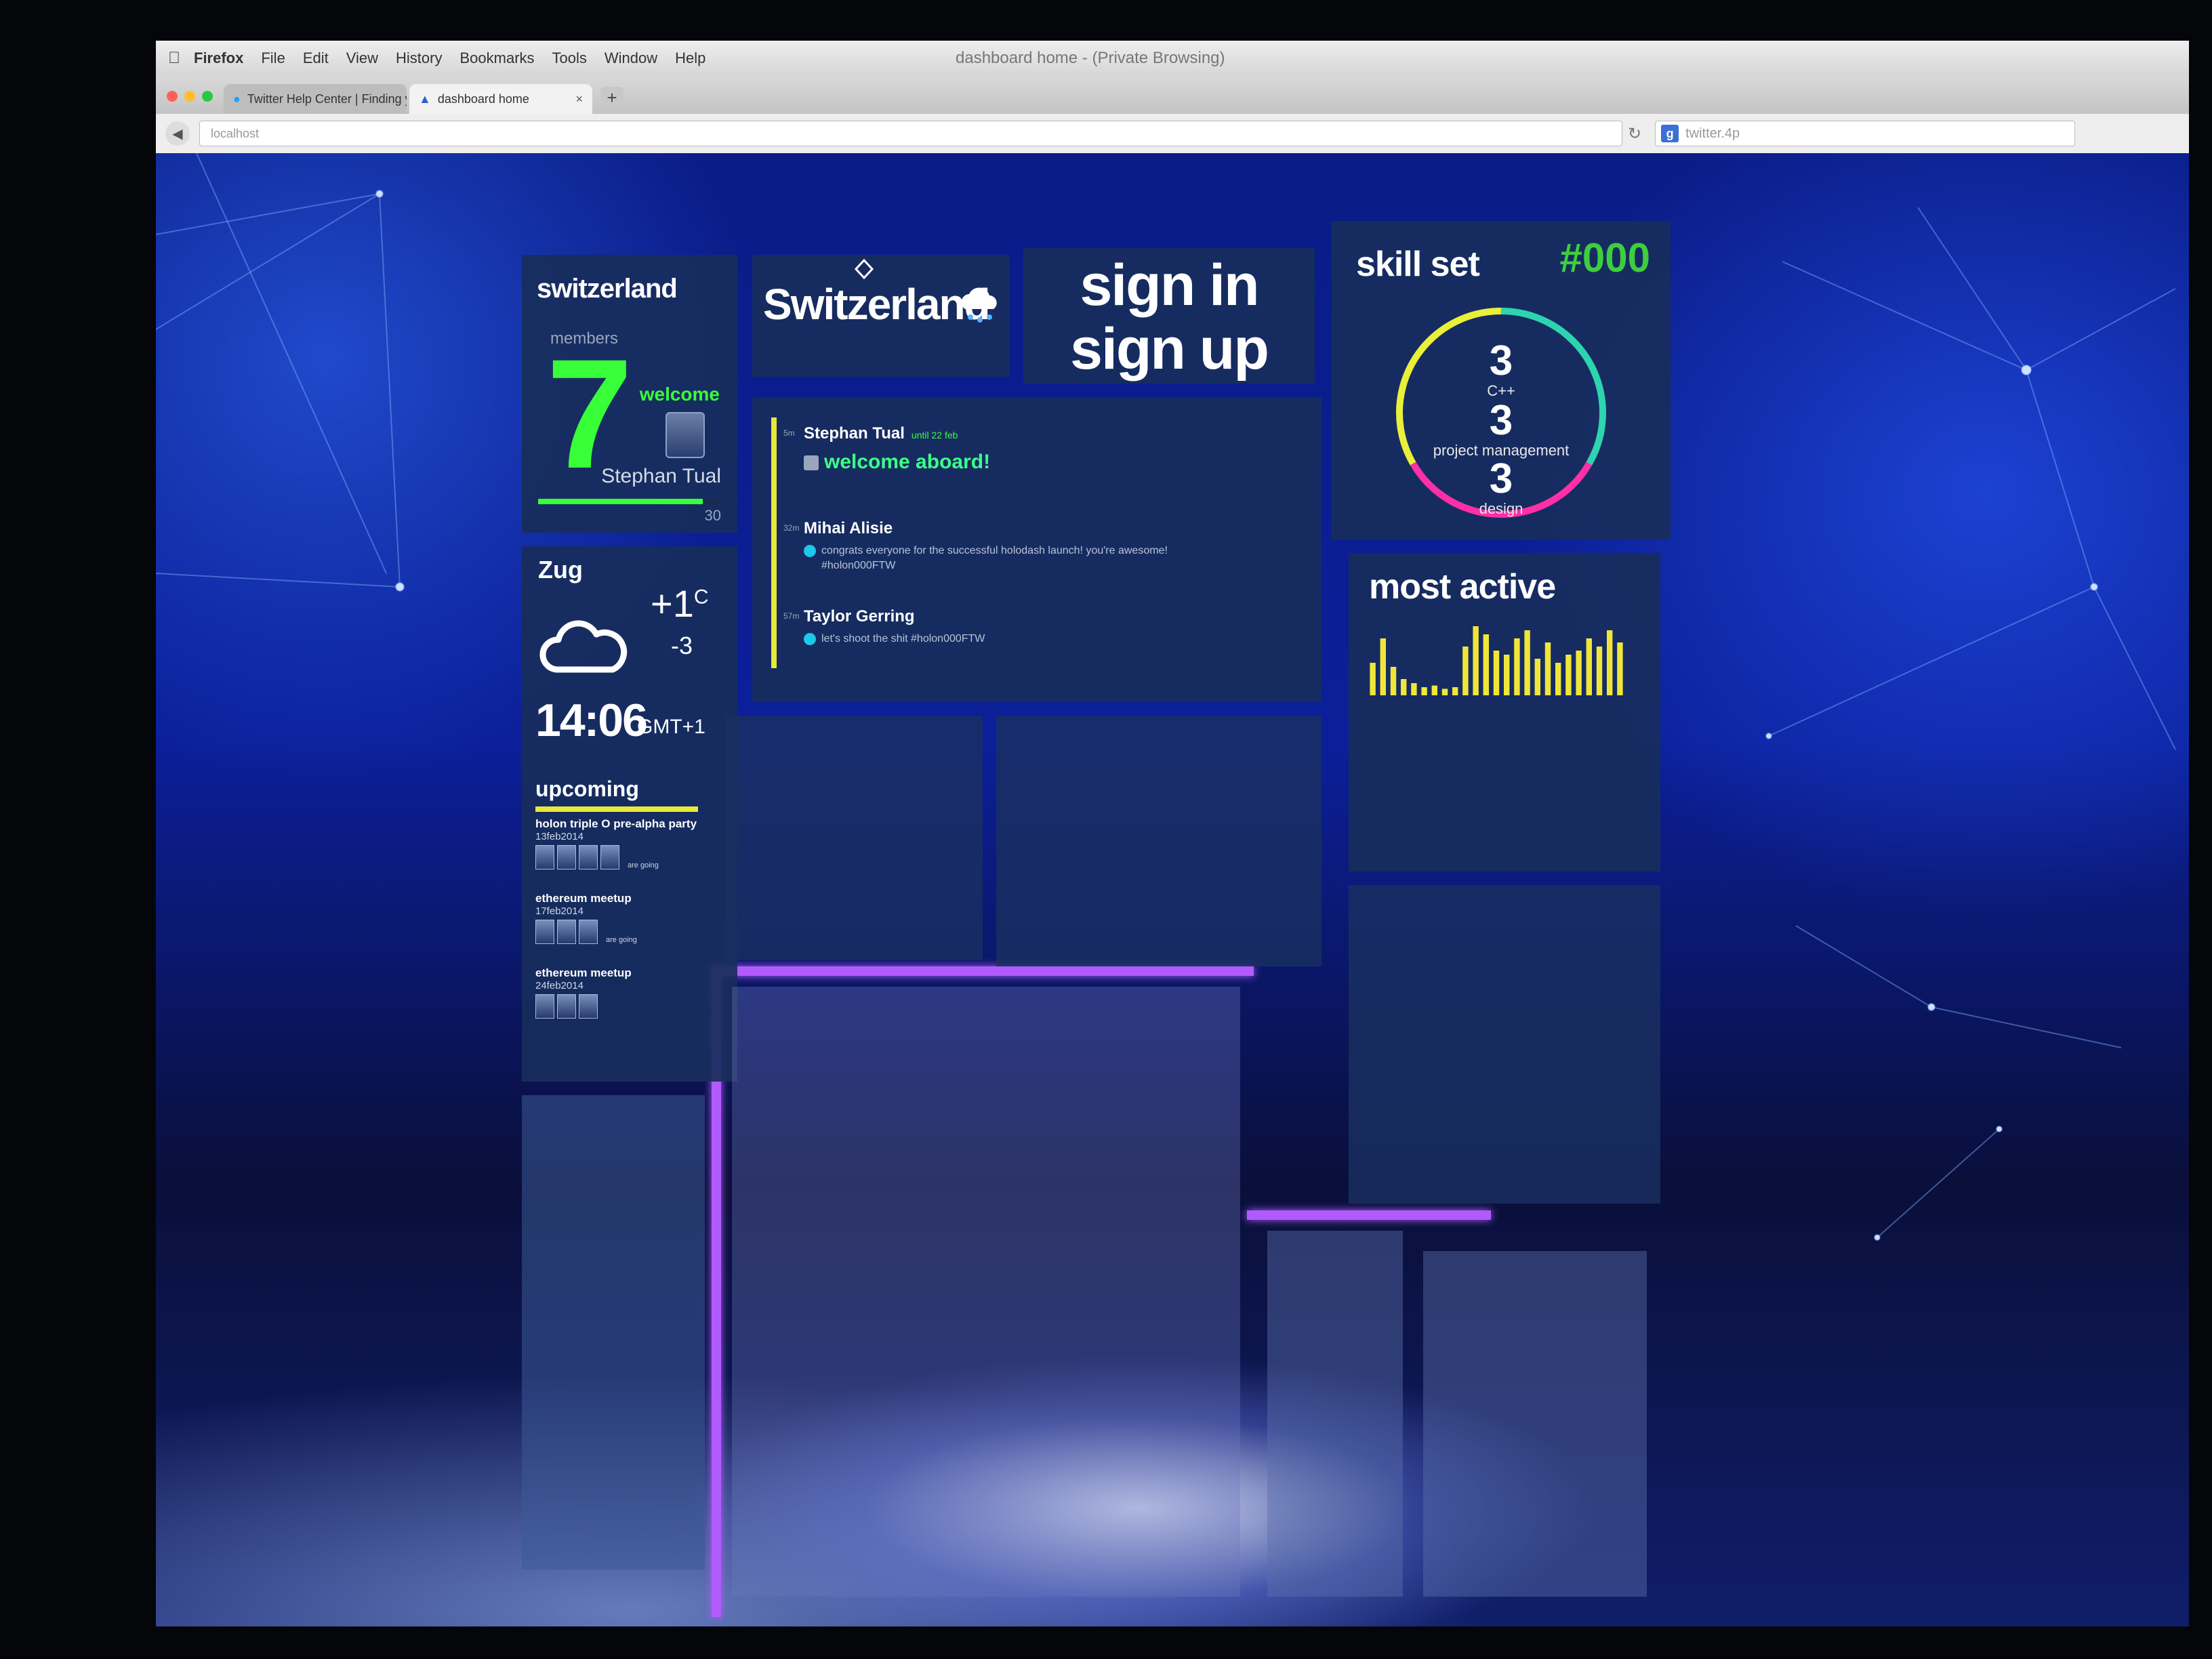 Image resolution: width=2212 pixels, height=1659 pixels. I want to click on zoom-window-icon, so click(208, 96).